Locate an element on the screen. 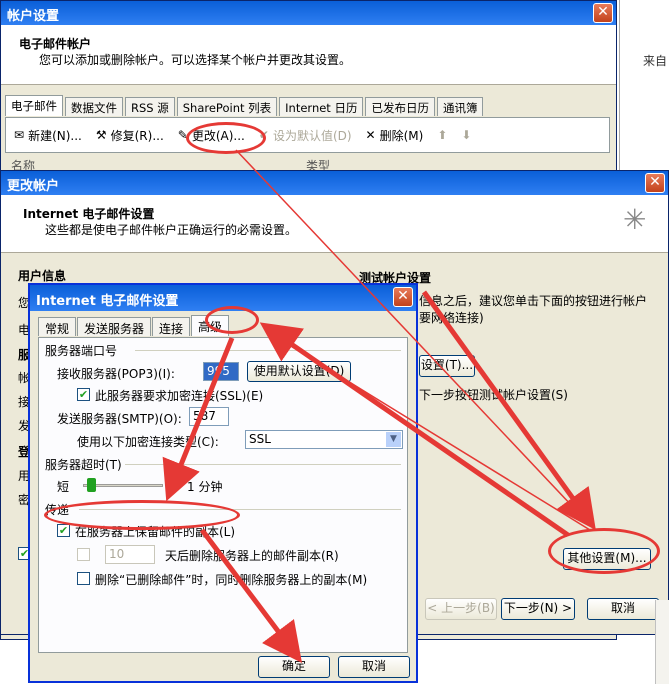  tab-outgoing-server: 发送服务器 is located at coordinates (114, 326).